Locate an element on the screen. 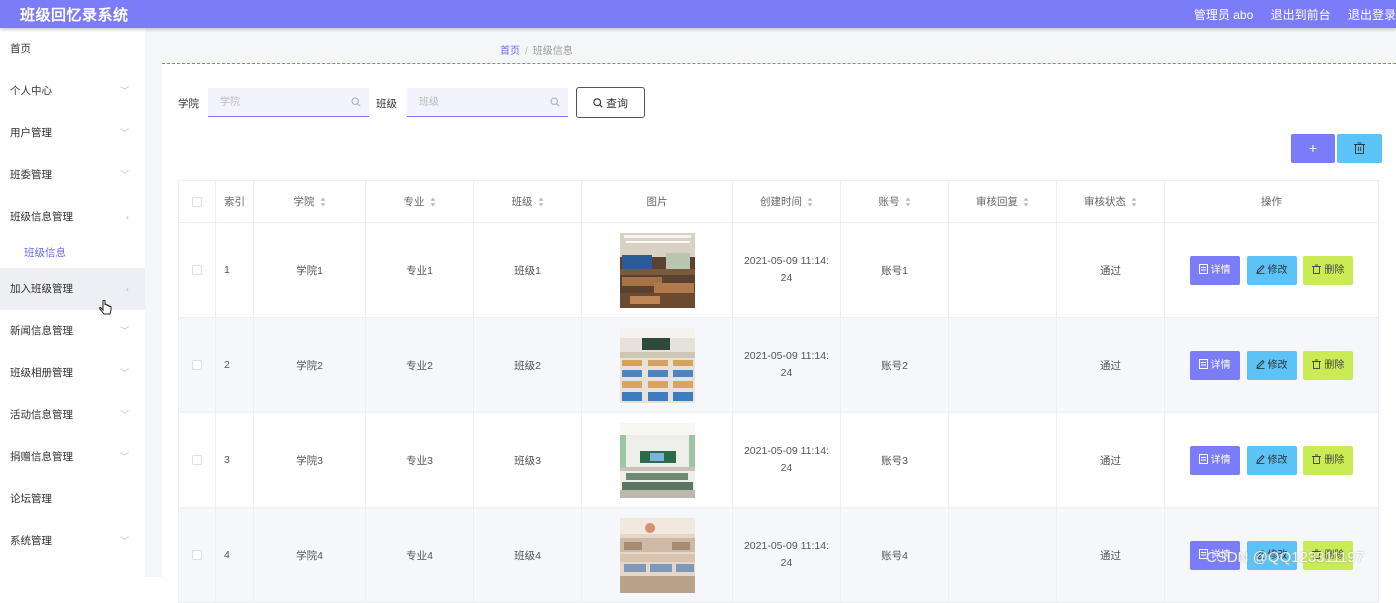 This screenshot has width=1396, height=603. column-header-major: 专业 is located at coordinates (419, 201).